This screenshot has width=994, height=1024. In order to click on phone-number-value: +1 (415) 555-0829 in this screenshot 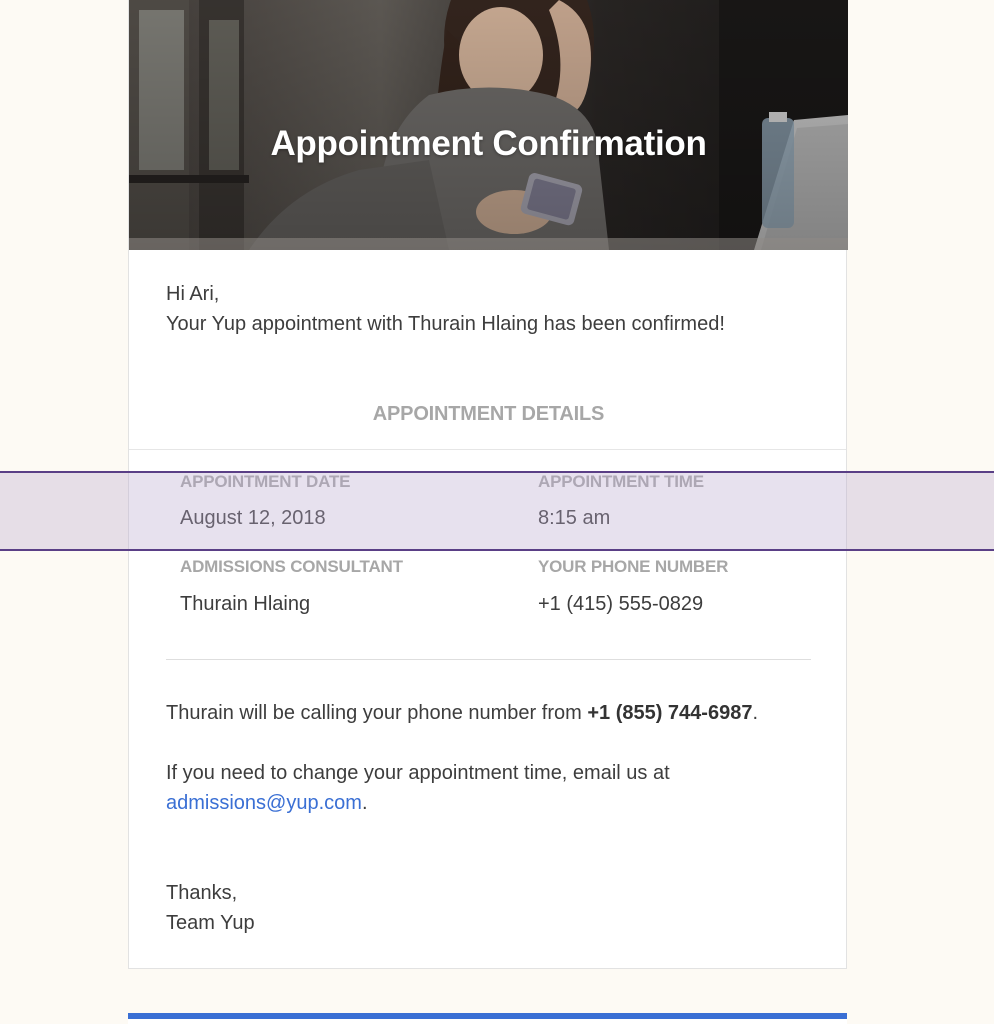, I will do `click(621, 604)`.